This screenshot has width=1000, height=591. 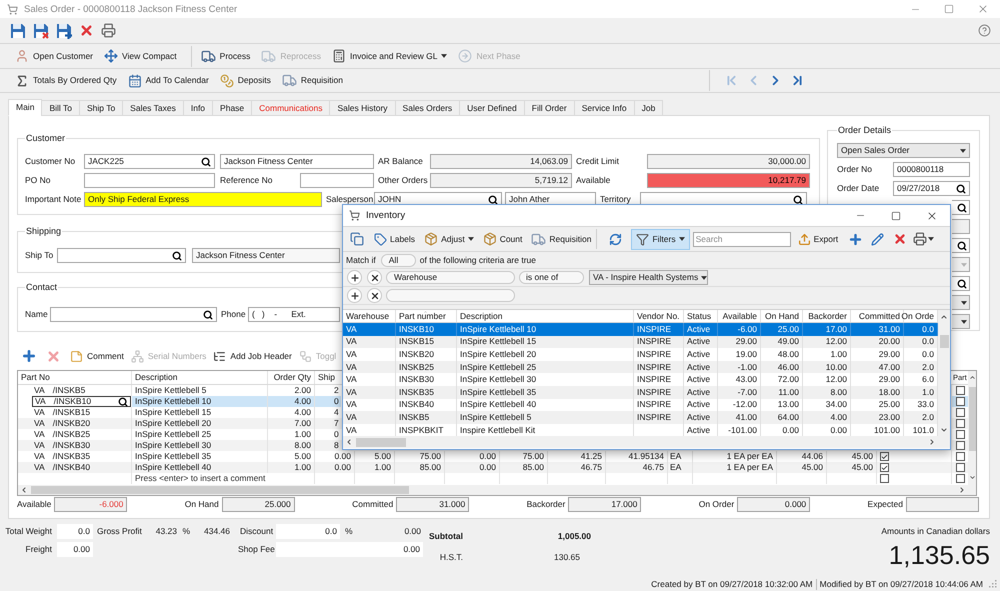 What do you see at coordinates (108, 31) in the screenshot?
I see `print-button` at bounding box center [108, 31].